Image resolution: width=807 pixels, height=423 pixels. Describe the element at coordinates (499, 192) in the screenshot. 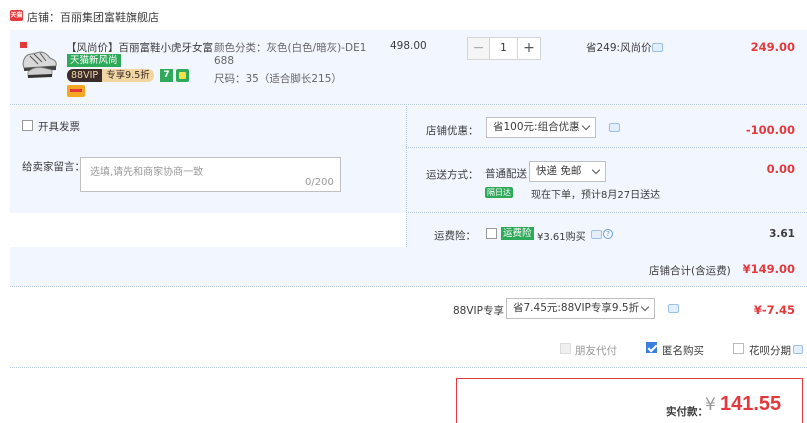

I see `next-day-delivery-badge: 隔日达` at that location.